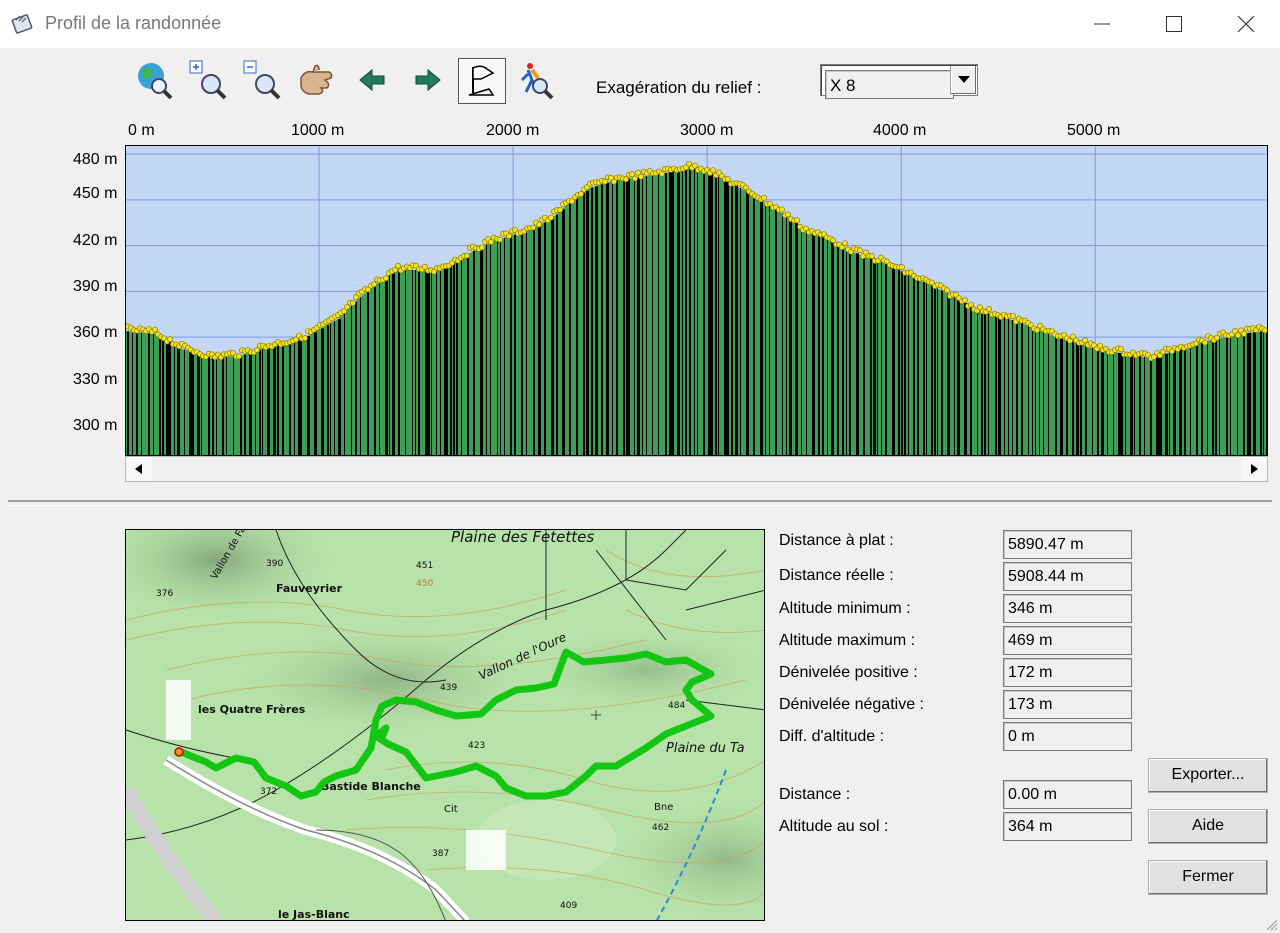 The width and height of the screenshot is (1280, 933). What do you see at coordinates (1174, 24) in the screenshot?
I see `maximize-button` at bounding box center [1174, 24].